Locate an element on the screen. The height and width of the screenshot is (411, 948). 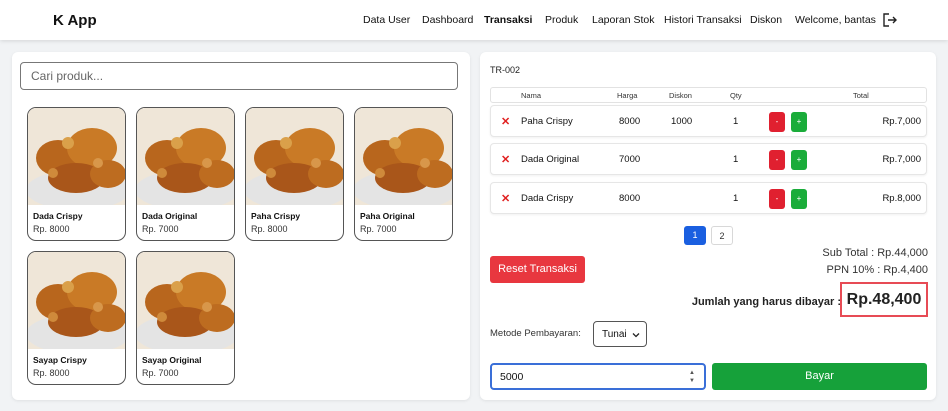
row-nama: Paha Crispy is located at coordinates (547, 121).